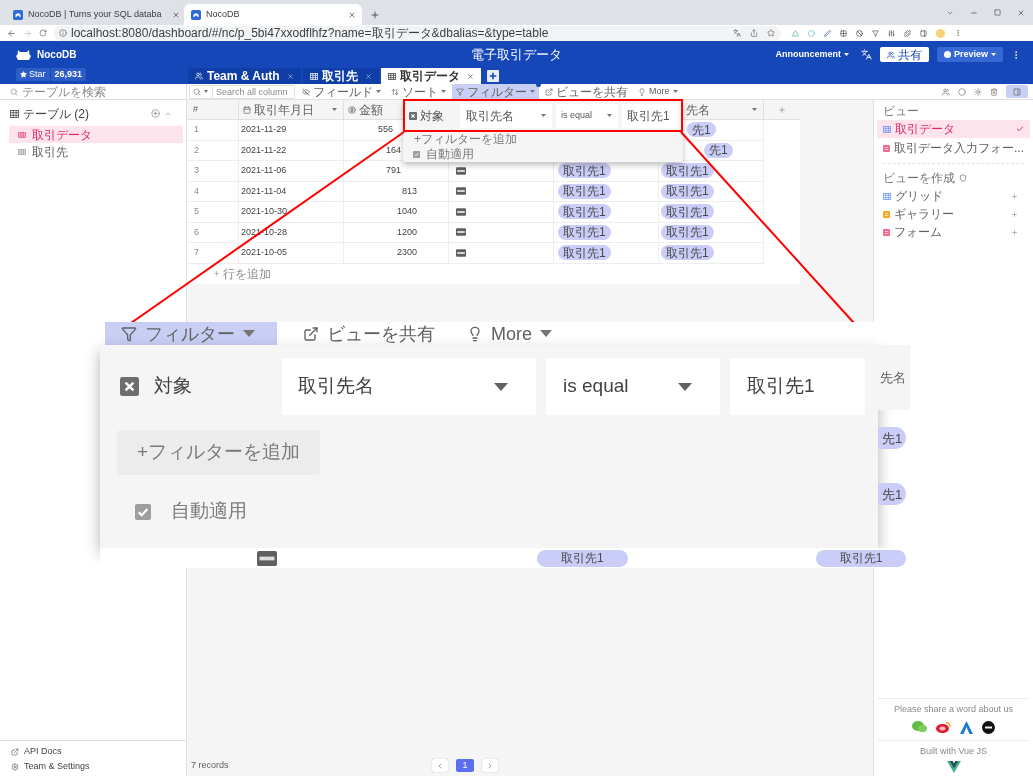 The height and width of the screenshot is (776, 1033). Describe the element at coordinates (62, 134) in the screenshot. I see `table-name: 取引データ` at that location.